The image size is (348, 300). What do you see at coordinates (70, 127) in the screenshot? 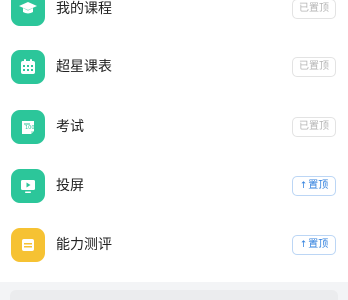
I see `item-label: 考试` at bounding box center [70, 127].